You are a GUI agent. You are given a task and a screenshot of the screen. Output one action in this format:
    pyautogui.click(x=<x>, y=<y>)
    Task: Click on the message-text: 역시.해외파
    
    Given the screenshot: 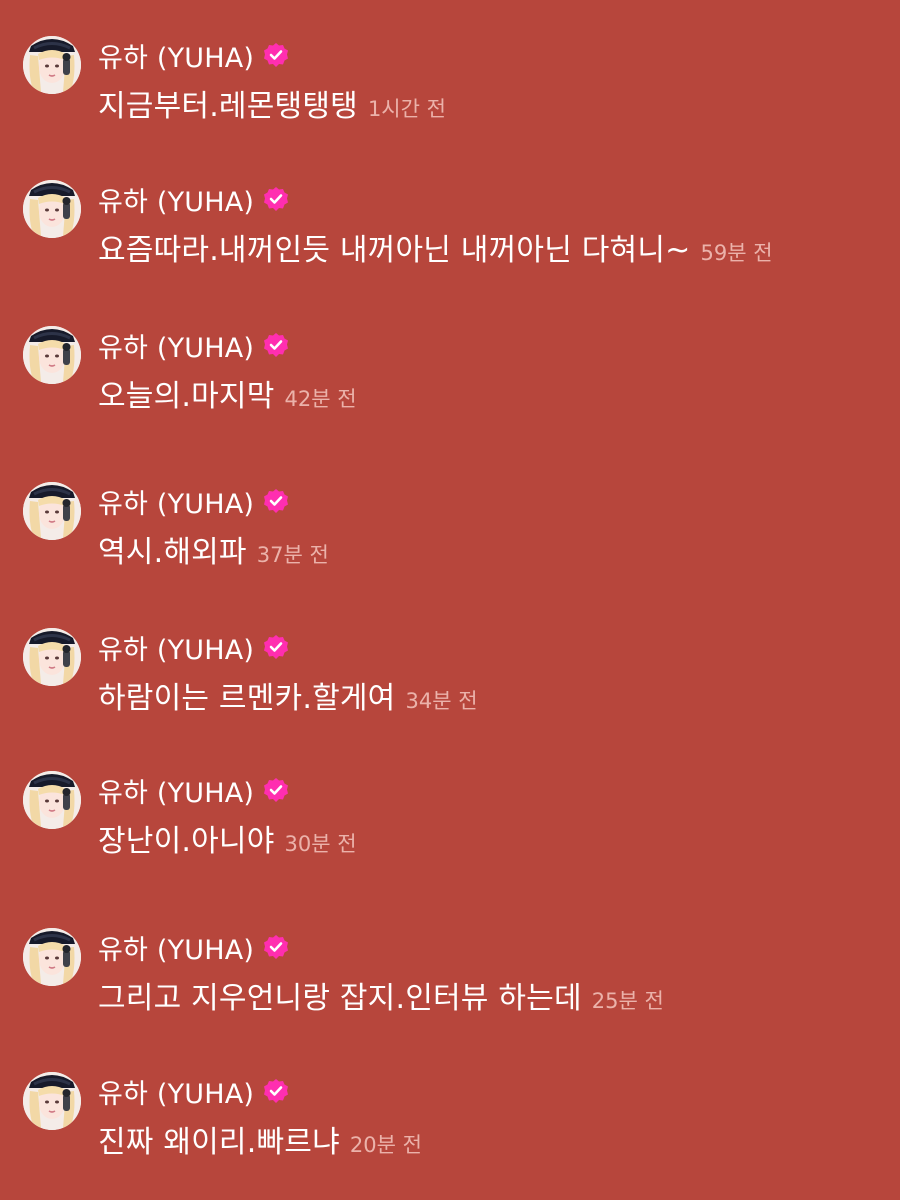 What is the action you would take?
    pyautogui.click(x=172, y=552)
    